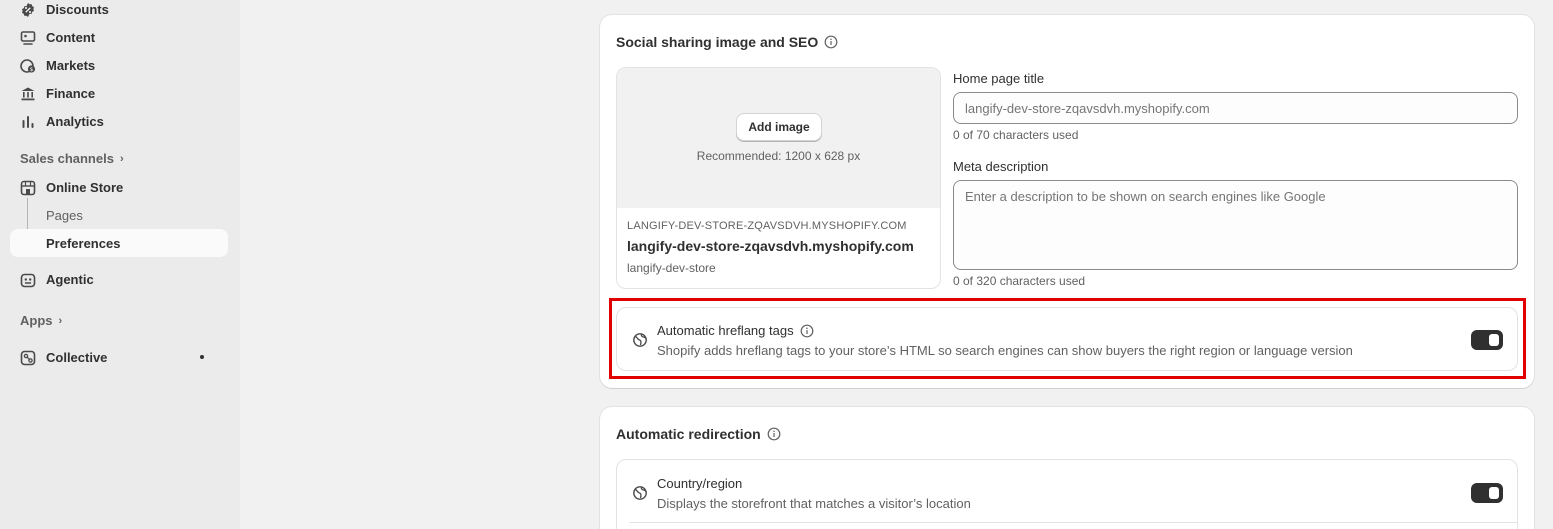 Image resolution: width=1553 pixels, height=529 pixels. I want to click on sidebar-item-discounts: Discounts, so click(119, 11).